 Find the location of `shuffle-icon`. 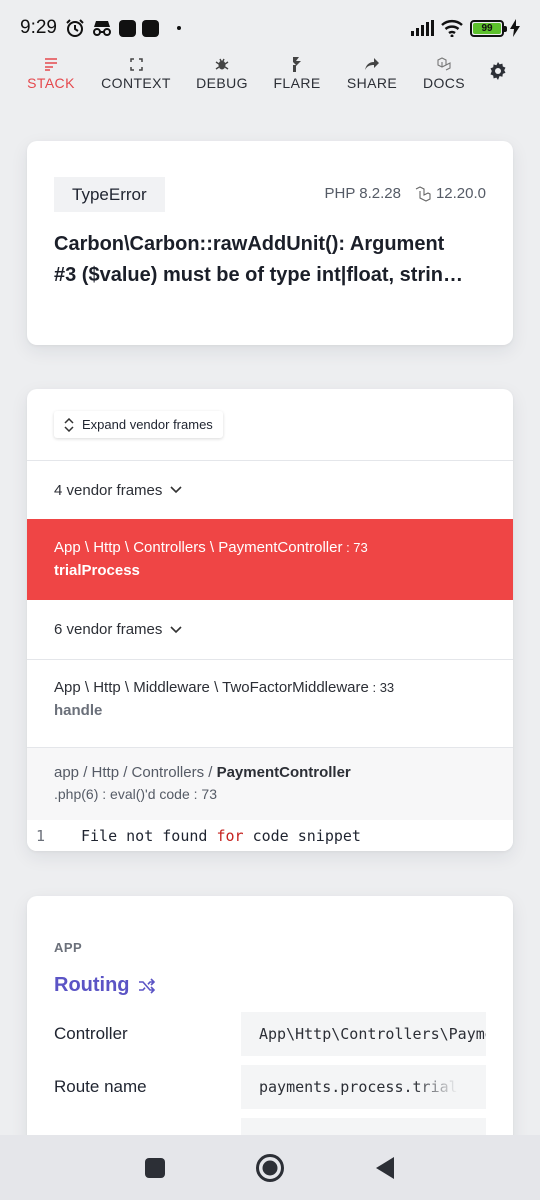

shuffle-icon is located at coordinates (146, 985).